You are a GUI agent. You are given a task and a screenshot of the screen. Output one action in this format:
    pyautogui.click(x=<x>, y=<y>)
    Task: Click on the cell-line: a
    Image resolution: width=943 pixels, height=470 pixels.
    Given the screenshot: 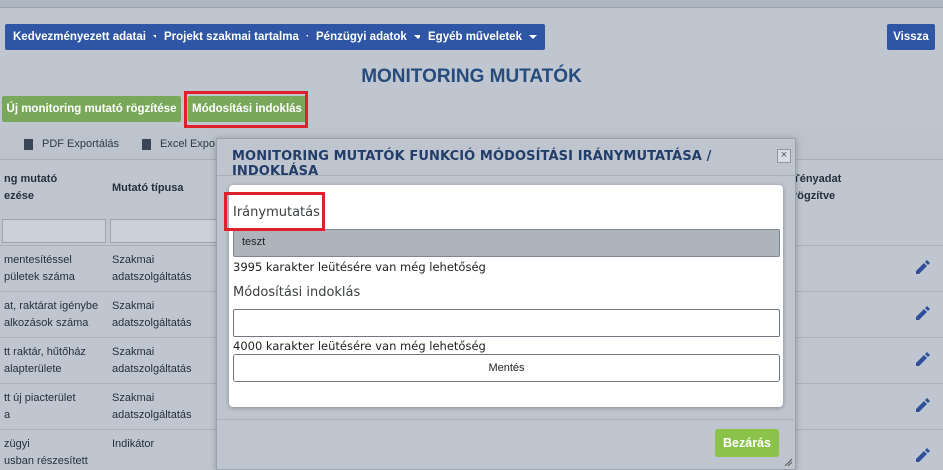 What is the action you would take?
    pyautogui.click(x=7, y=415)
    